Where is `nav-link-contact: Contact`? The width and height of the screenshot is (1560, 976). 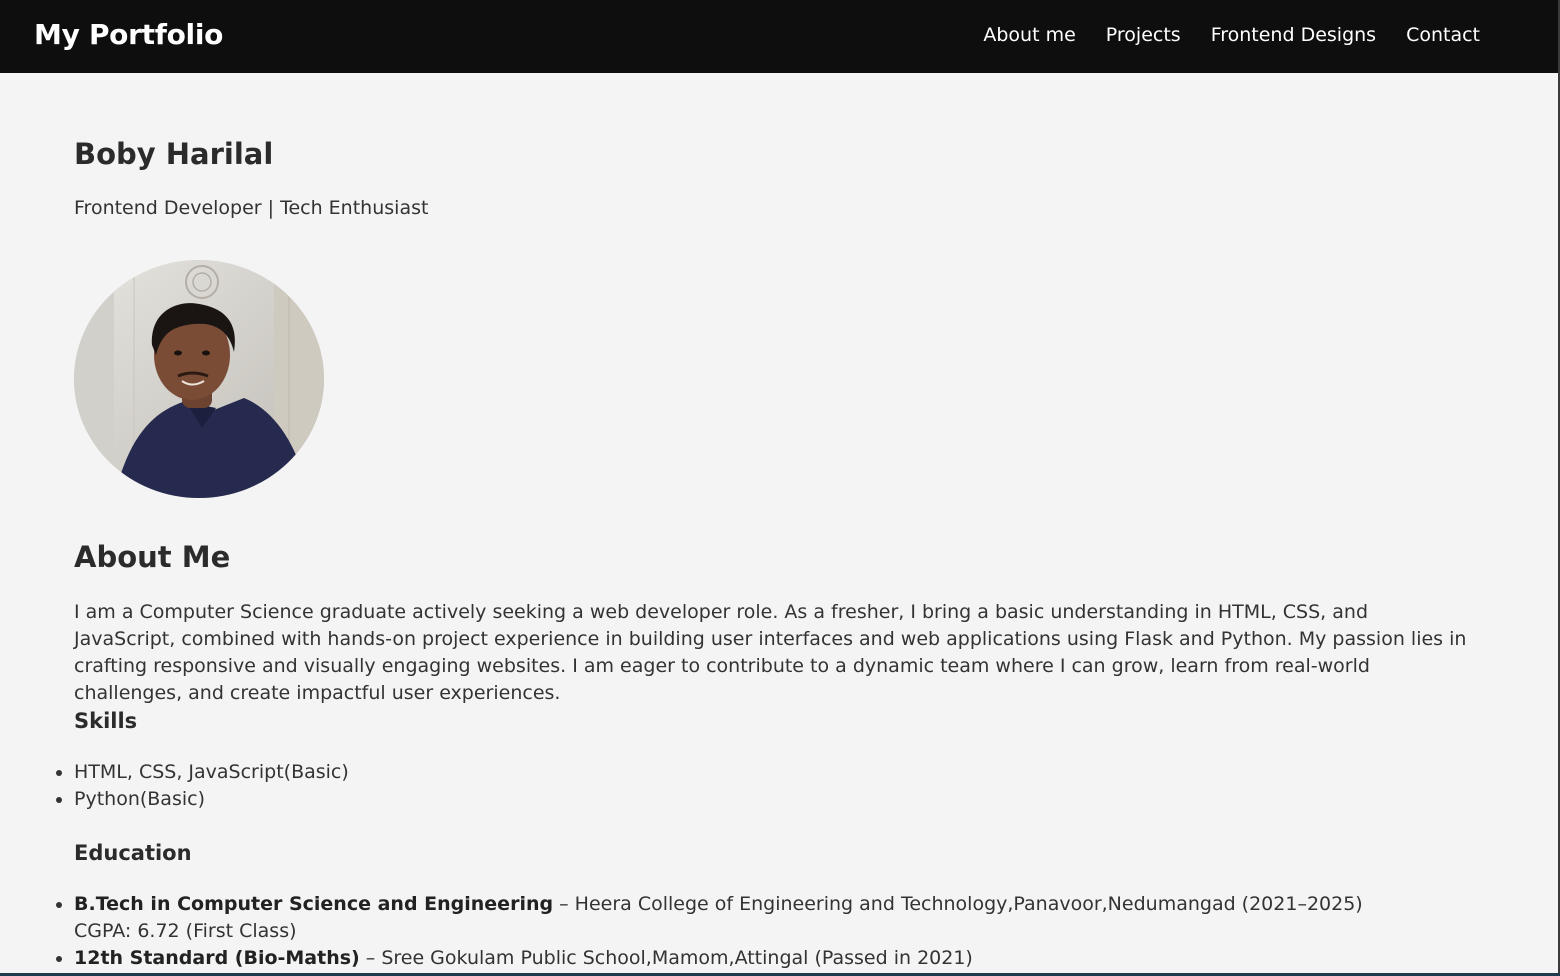 nav-link-contact: Contact is located at coordinates (1443, 35).